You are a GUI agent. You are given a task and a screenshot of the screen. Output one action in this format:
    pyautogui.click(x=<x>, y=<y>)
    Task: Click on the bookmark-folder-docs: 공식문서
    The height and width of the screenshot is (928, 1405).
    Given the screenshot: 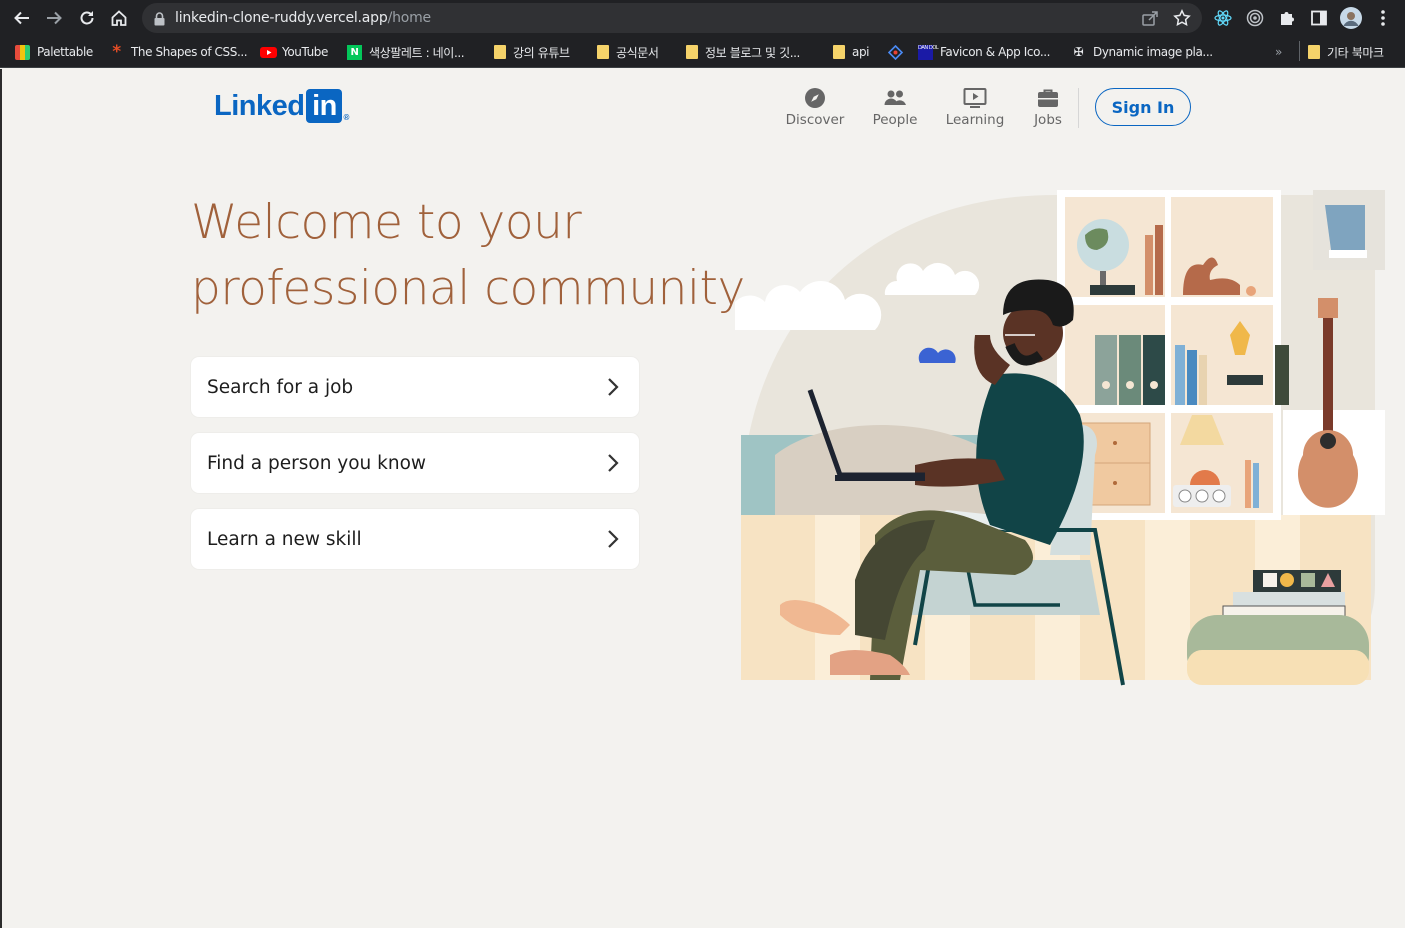 What is the action you would take?
    pyautogui.click(x=628, y=52)
    